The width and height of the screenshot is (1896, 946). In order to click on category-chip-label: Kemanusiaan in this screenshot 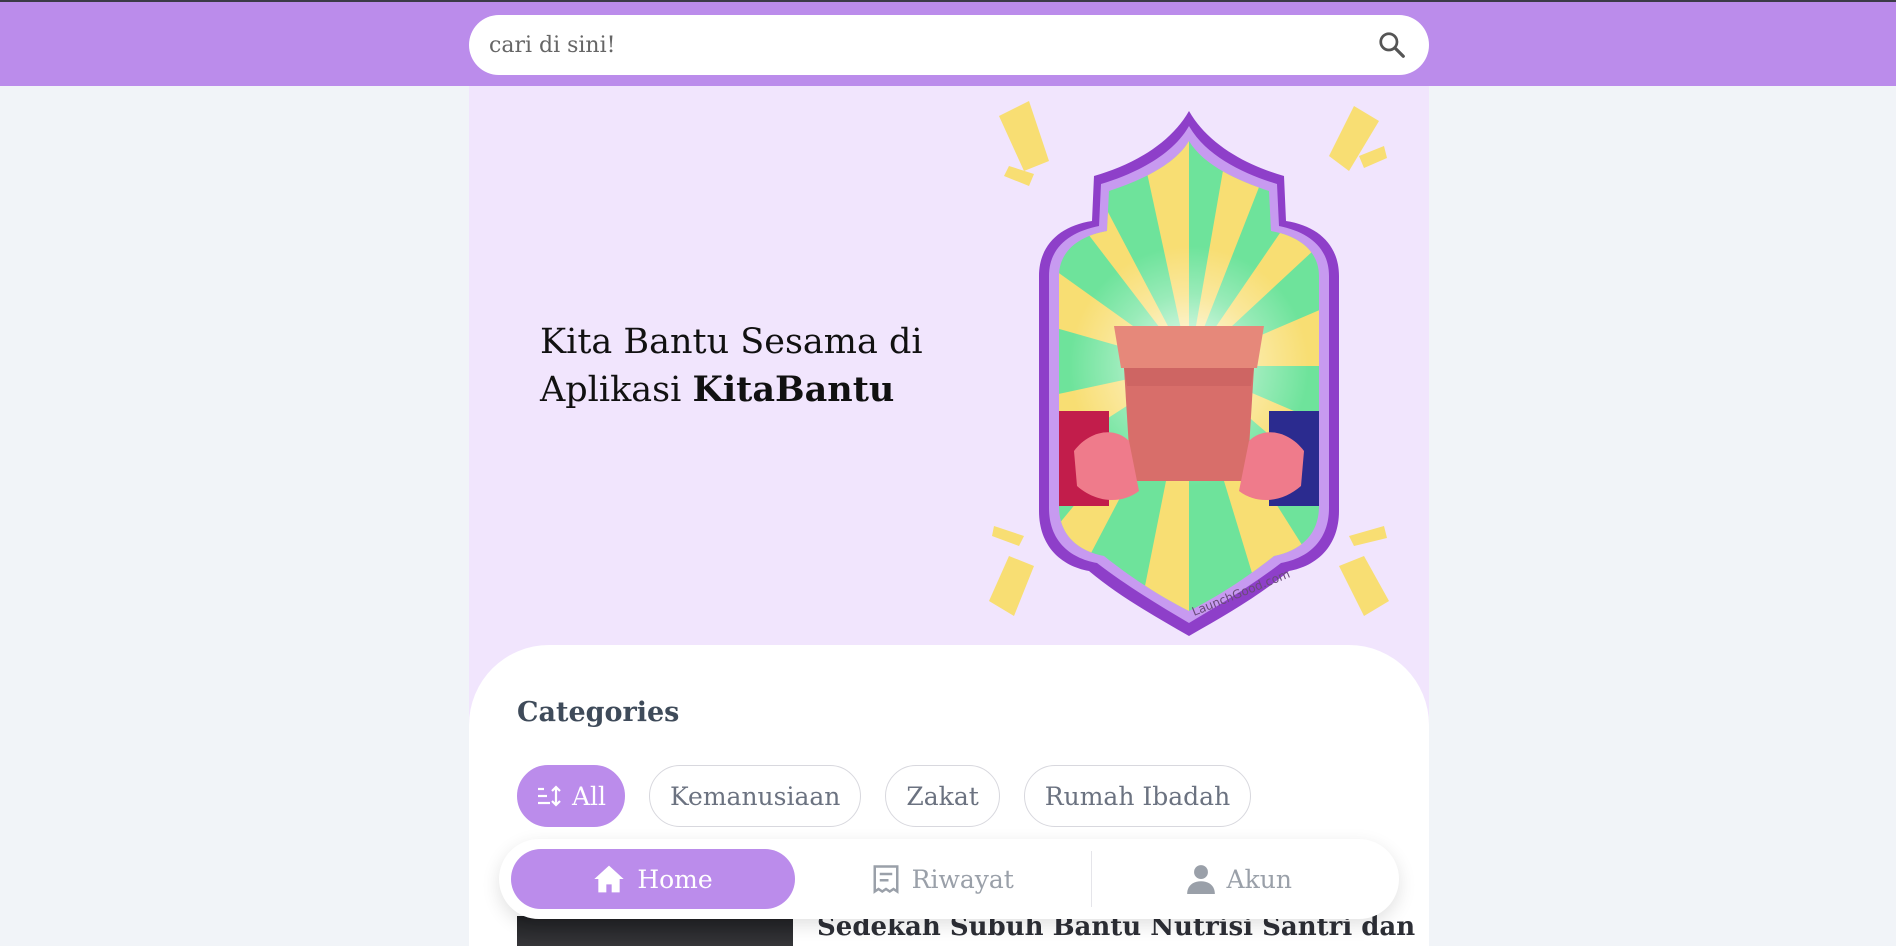, I will do `click(755, 796)`.